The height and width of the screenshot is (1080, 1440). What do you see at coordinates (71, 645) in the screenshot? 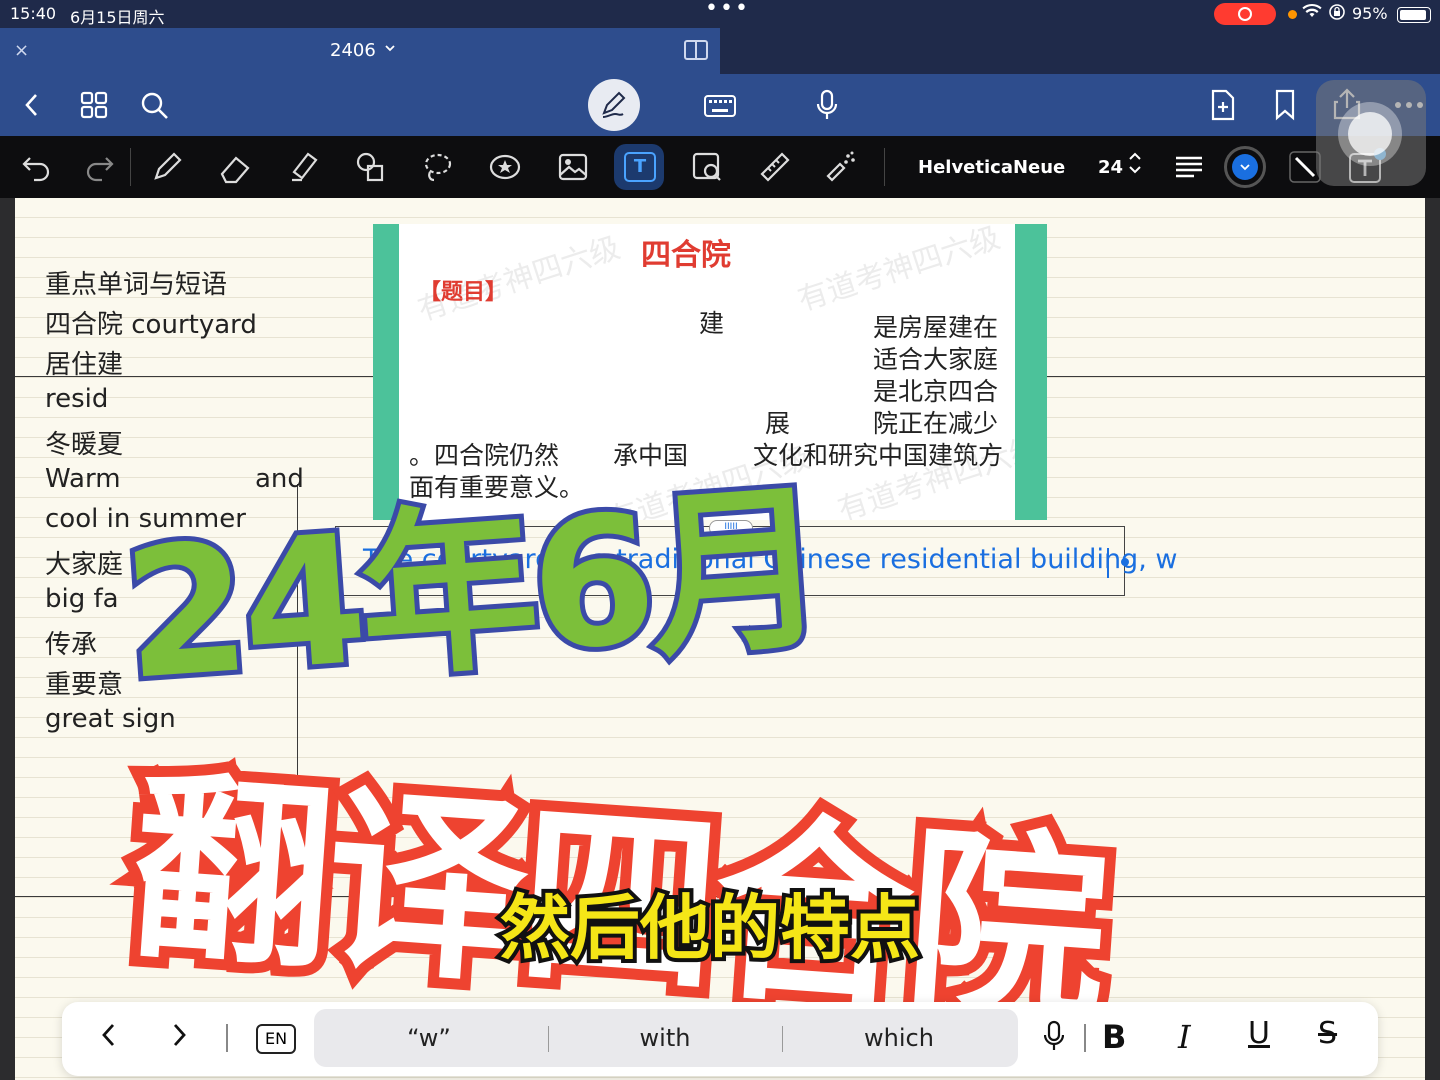
I see `note-line: 传承` at bounding box center [71, 645].